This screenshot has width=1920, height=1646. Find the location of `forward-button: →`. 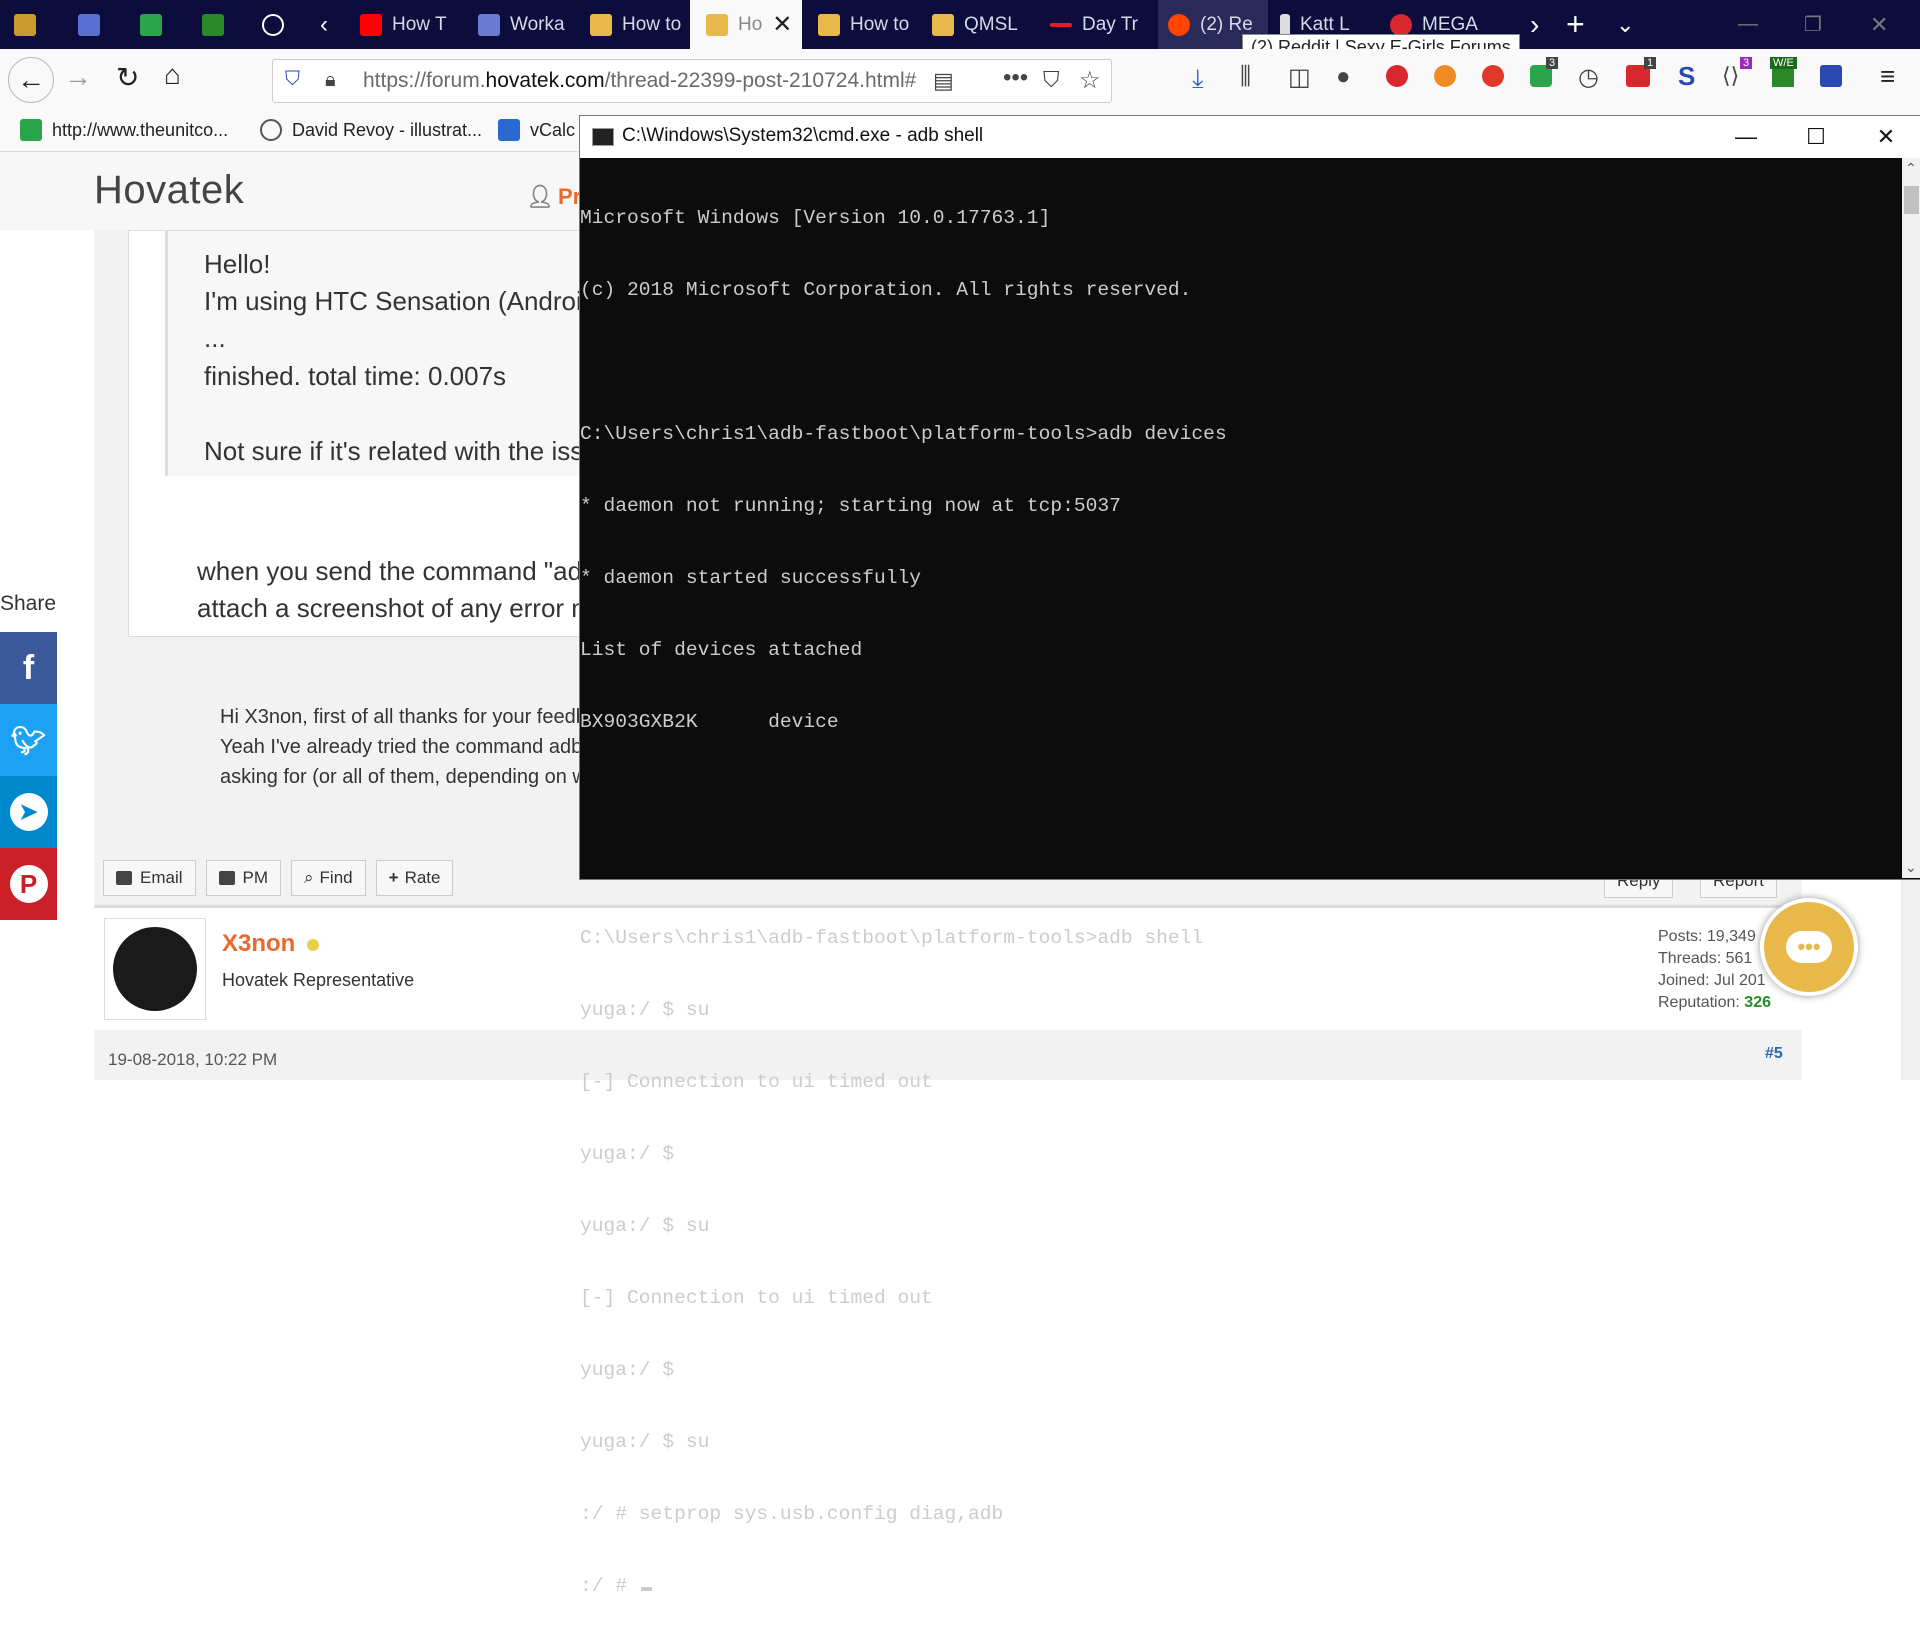

forward-button: → is located at coordinates (78, 77).